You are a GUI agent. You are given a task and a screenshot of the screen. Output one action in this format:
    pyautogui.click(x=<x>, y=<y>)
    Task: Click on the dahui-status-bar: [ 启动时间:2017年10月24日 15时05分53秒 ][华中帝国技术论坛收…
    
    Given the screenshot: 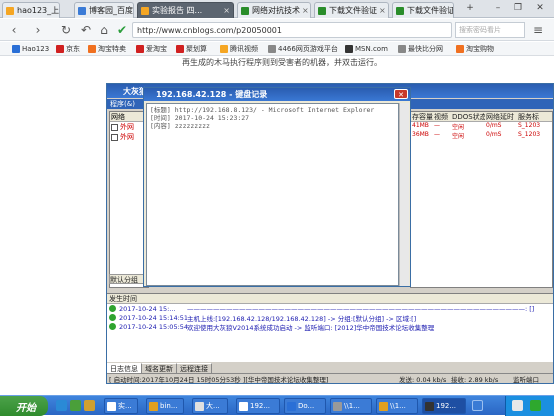 What is the action you would take?
    pyautogui.click(x=330, y=378)
    